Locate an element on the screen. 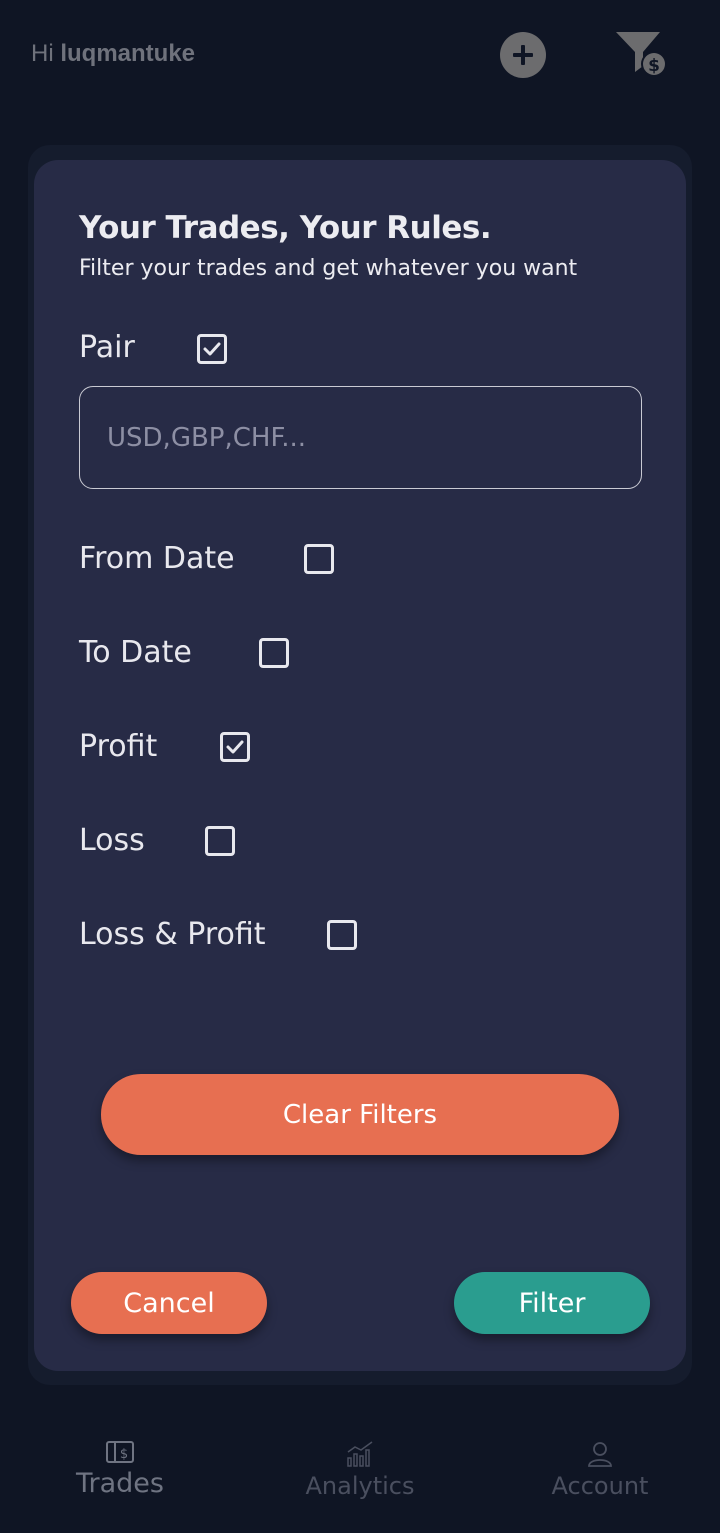 The height and width of the screenshot is (1533, 720). filter-trades-button: $ is located at coordinates (641, 54).